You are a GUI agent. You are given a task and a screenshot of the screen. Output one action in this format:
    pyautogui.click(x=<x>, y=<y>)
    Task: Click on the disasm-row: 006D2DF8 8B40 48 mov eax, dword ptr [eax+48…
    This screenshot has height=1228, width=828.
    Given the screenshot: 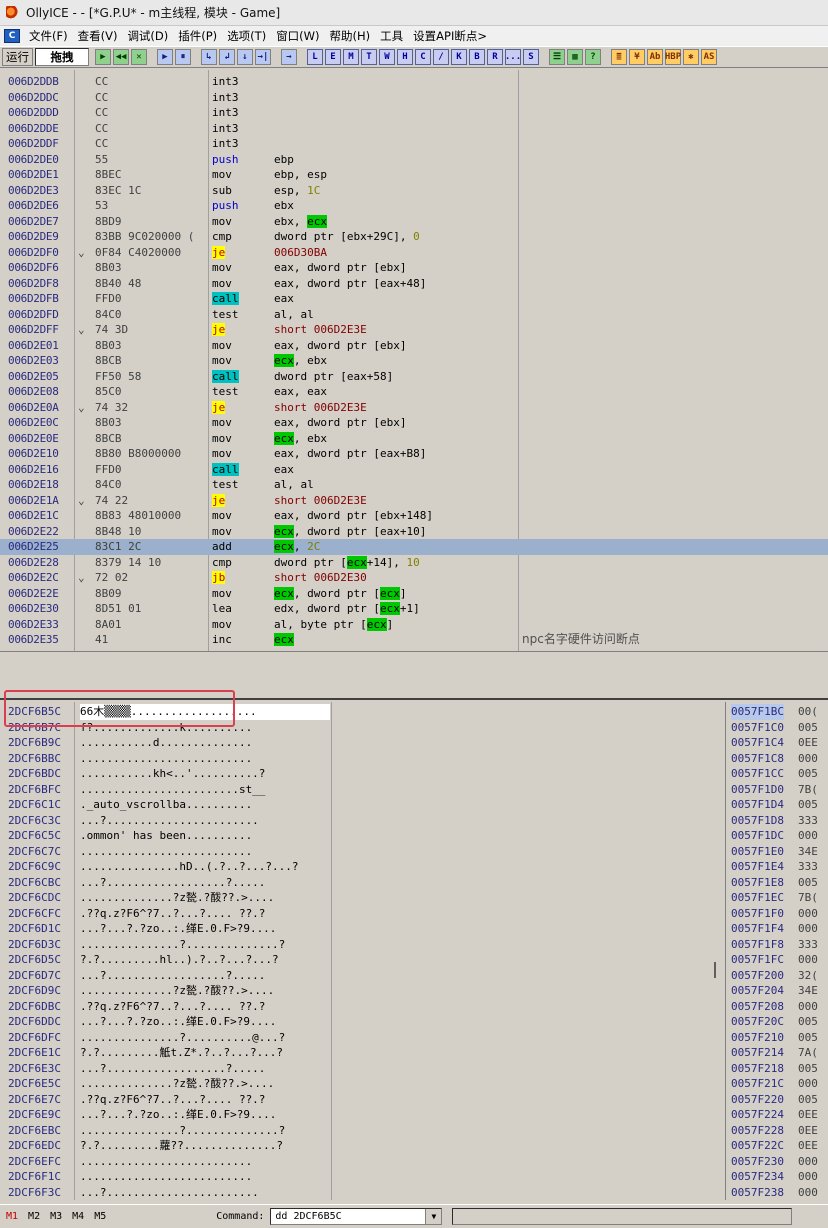 What is the action you would take?
    pyautogui.click(x=414, y=284)
    